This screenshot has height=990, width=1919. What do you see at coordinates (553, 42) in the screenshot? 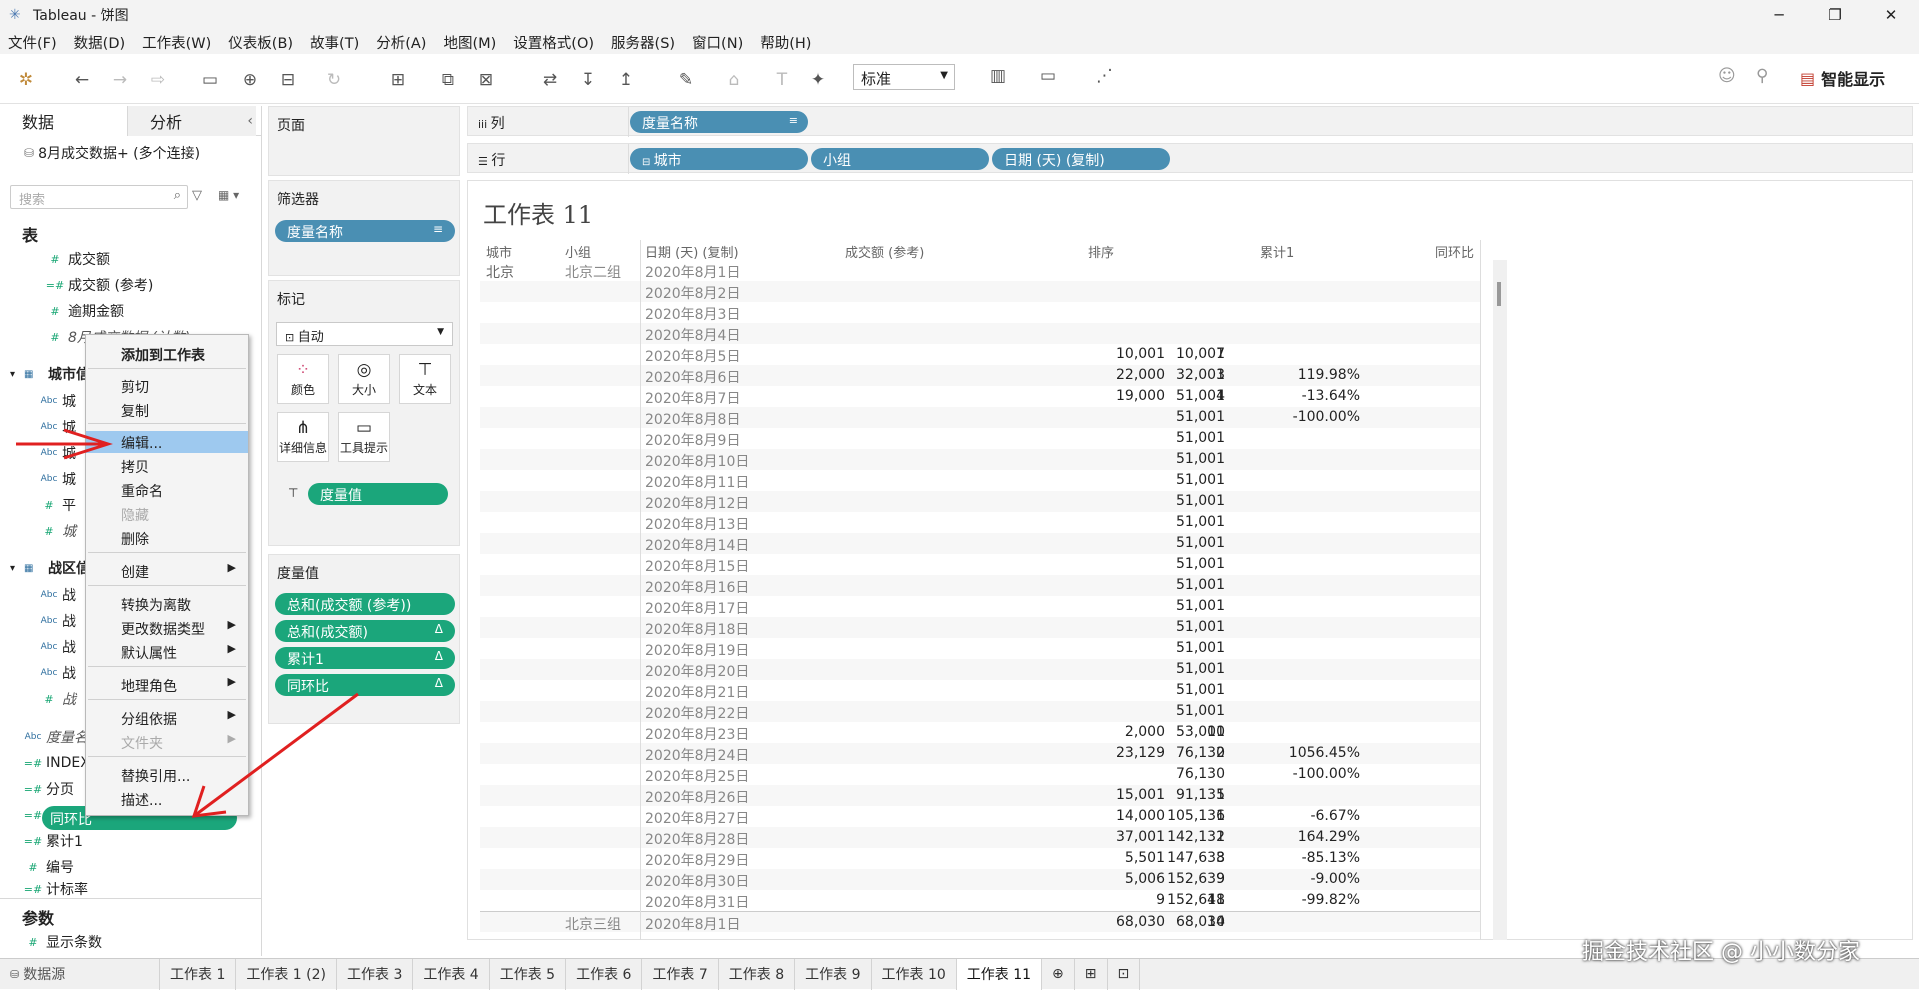
I see `menu-format: 设置格式(O)` at bounding box center [553, 42].